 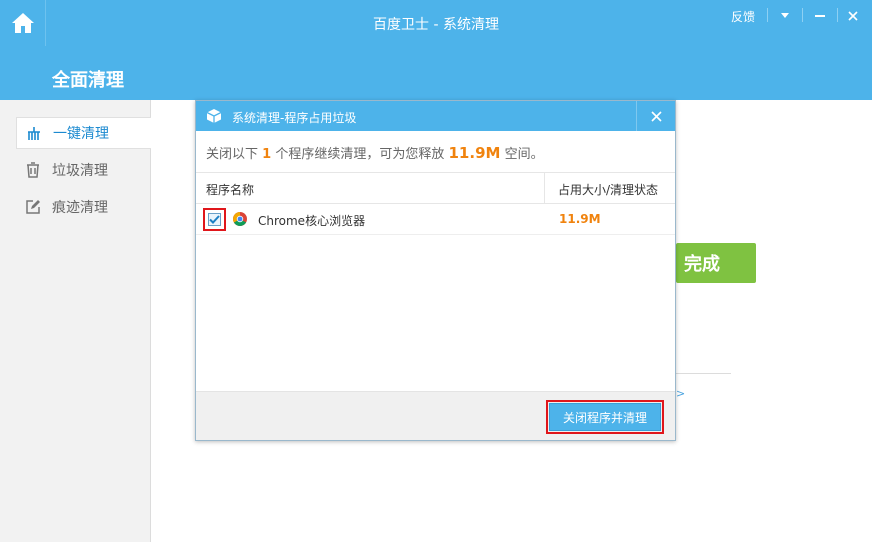 I want to click on sidebar-item-label: 一键清理, so click(x=81, y=134).